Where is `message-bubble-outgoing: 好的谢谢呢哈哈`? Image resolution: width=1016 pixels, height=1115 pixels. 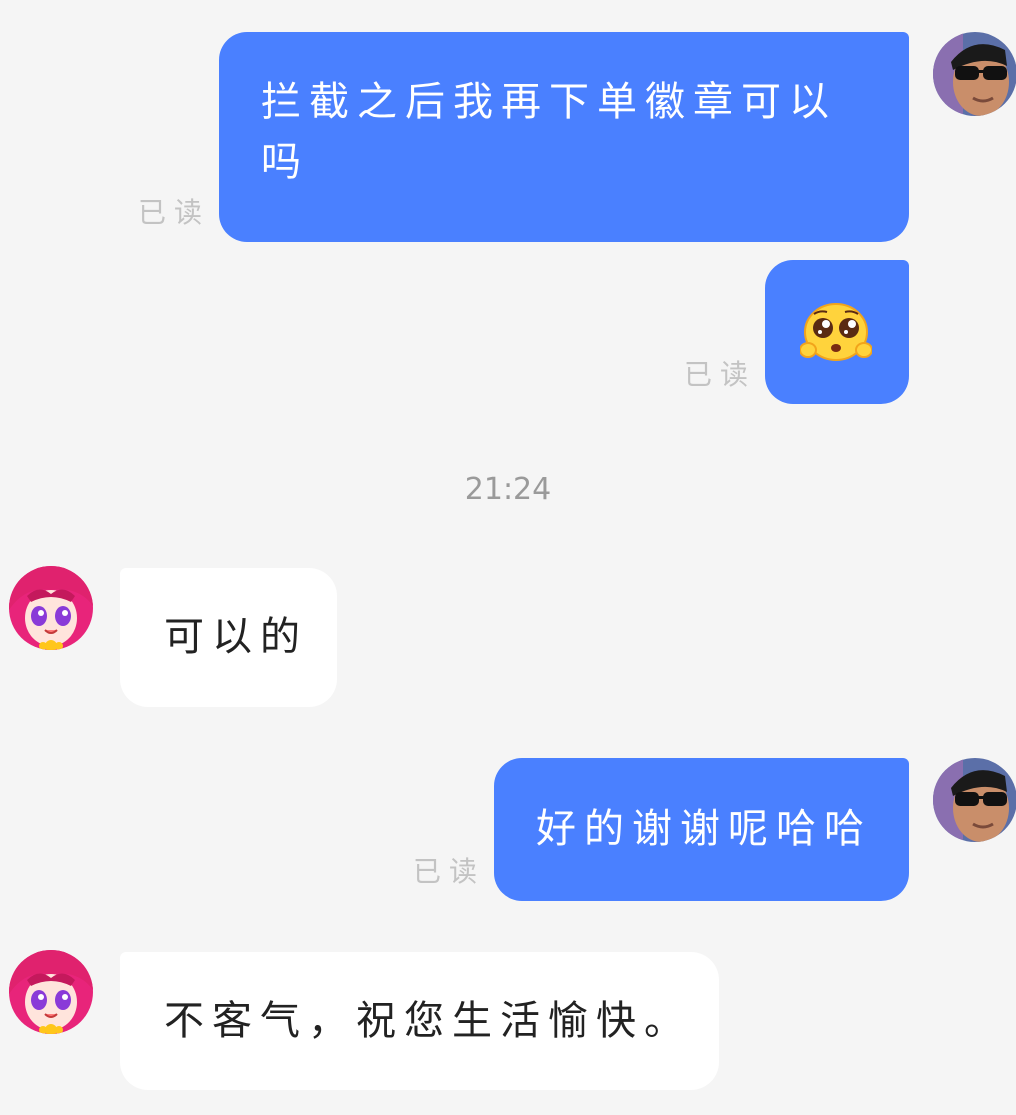
message-bubble-outgoing: 好的谢谢呢哈哈 is located at coordinates (701, 829).